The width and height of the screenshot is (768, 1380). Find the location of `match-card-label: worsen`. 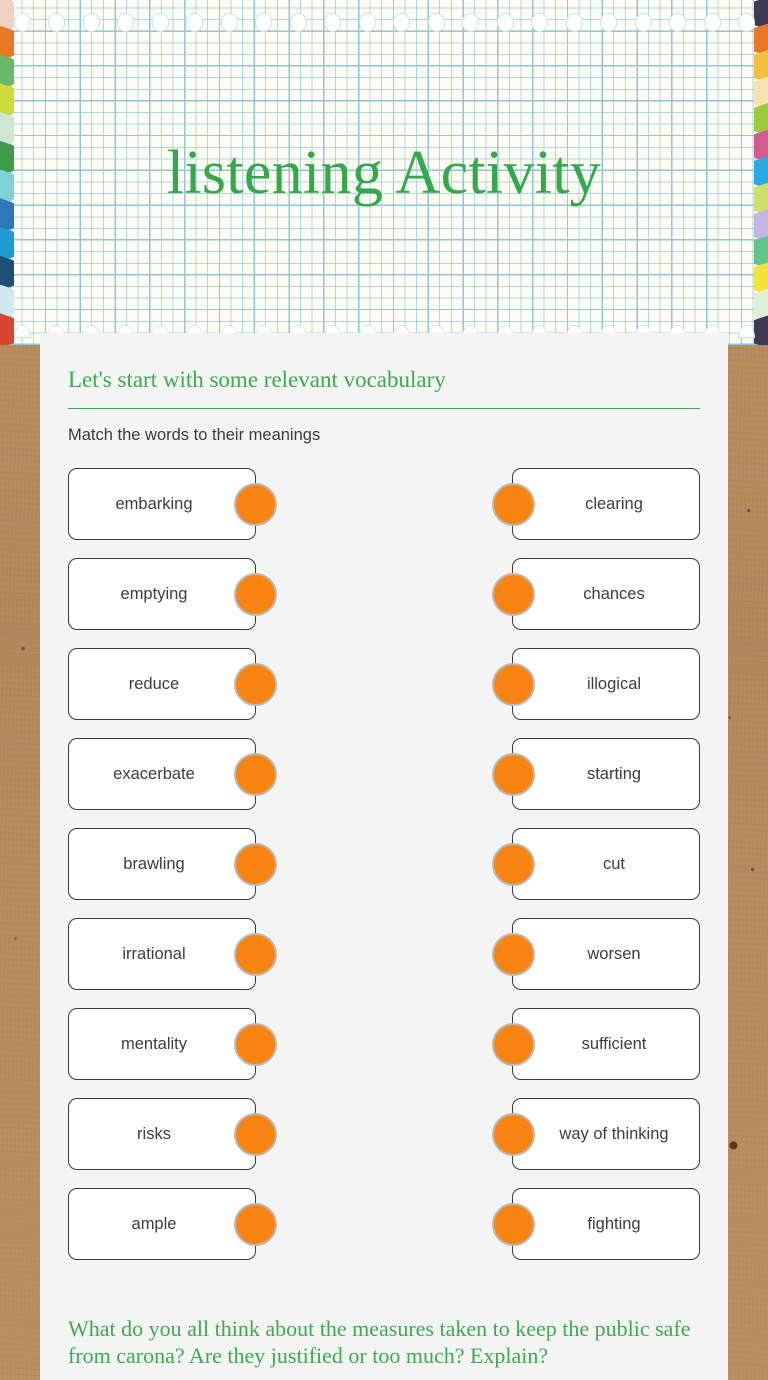

match-card-label: worsen is located at coordinates (614, 953).